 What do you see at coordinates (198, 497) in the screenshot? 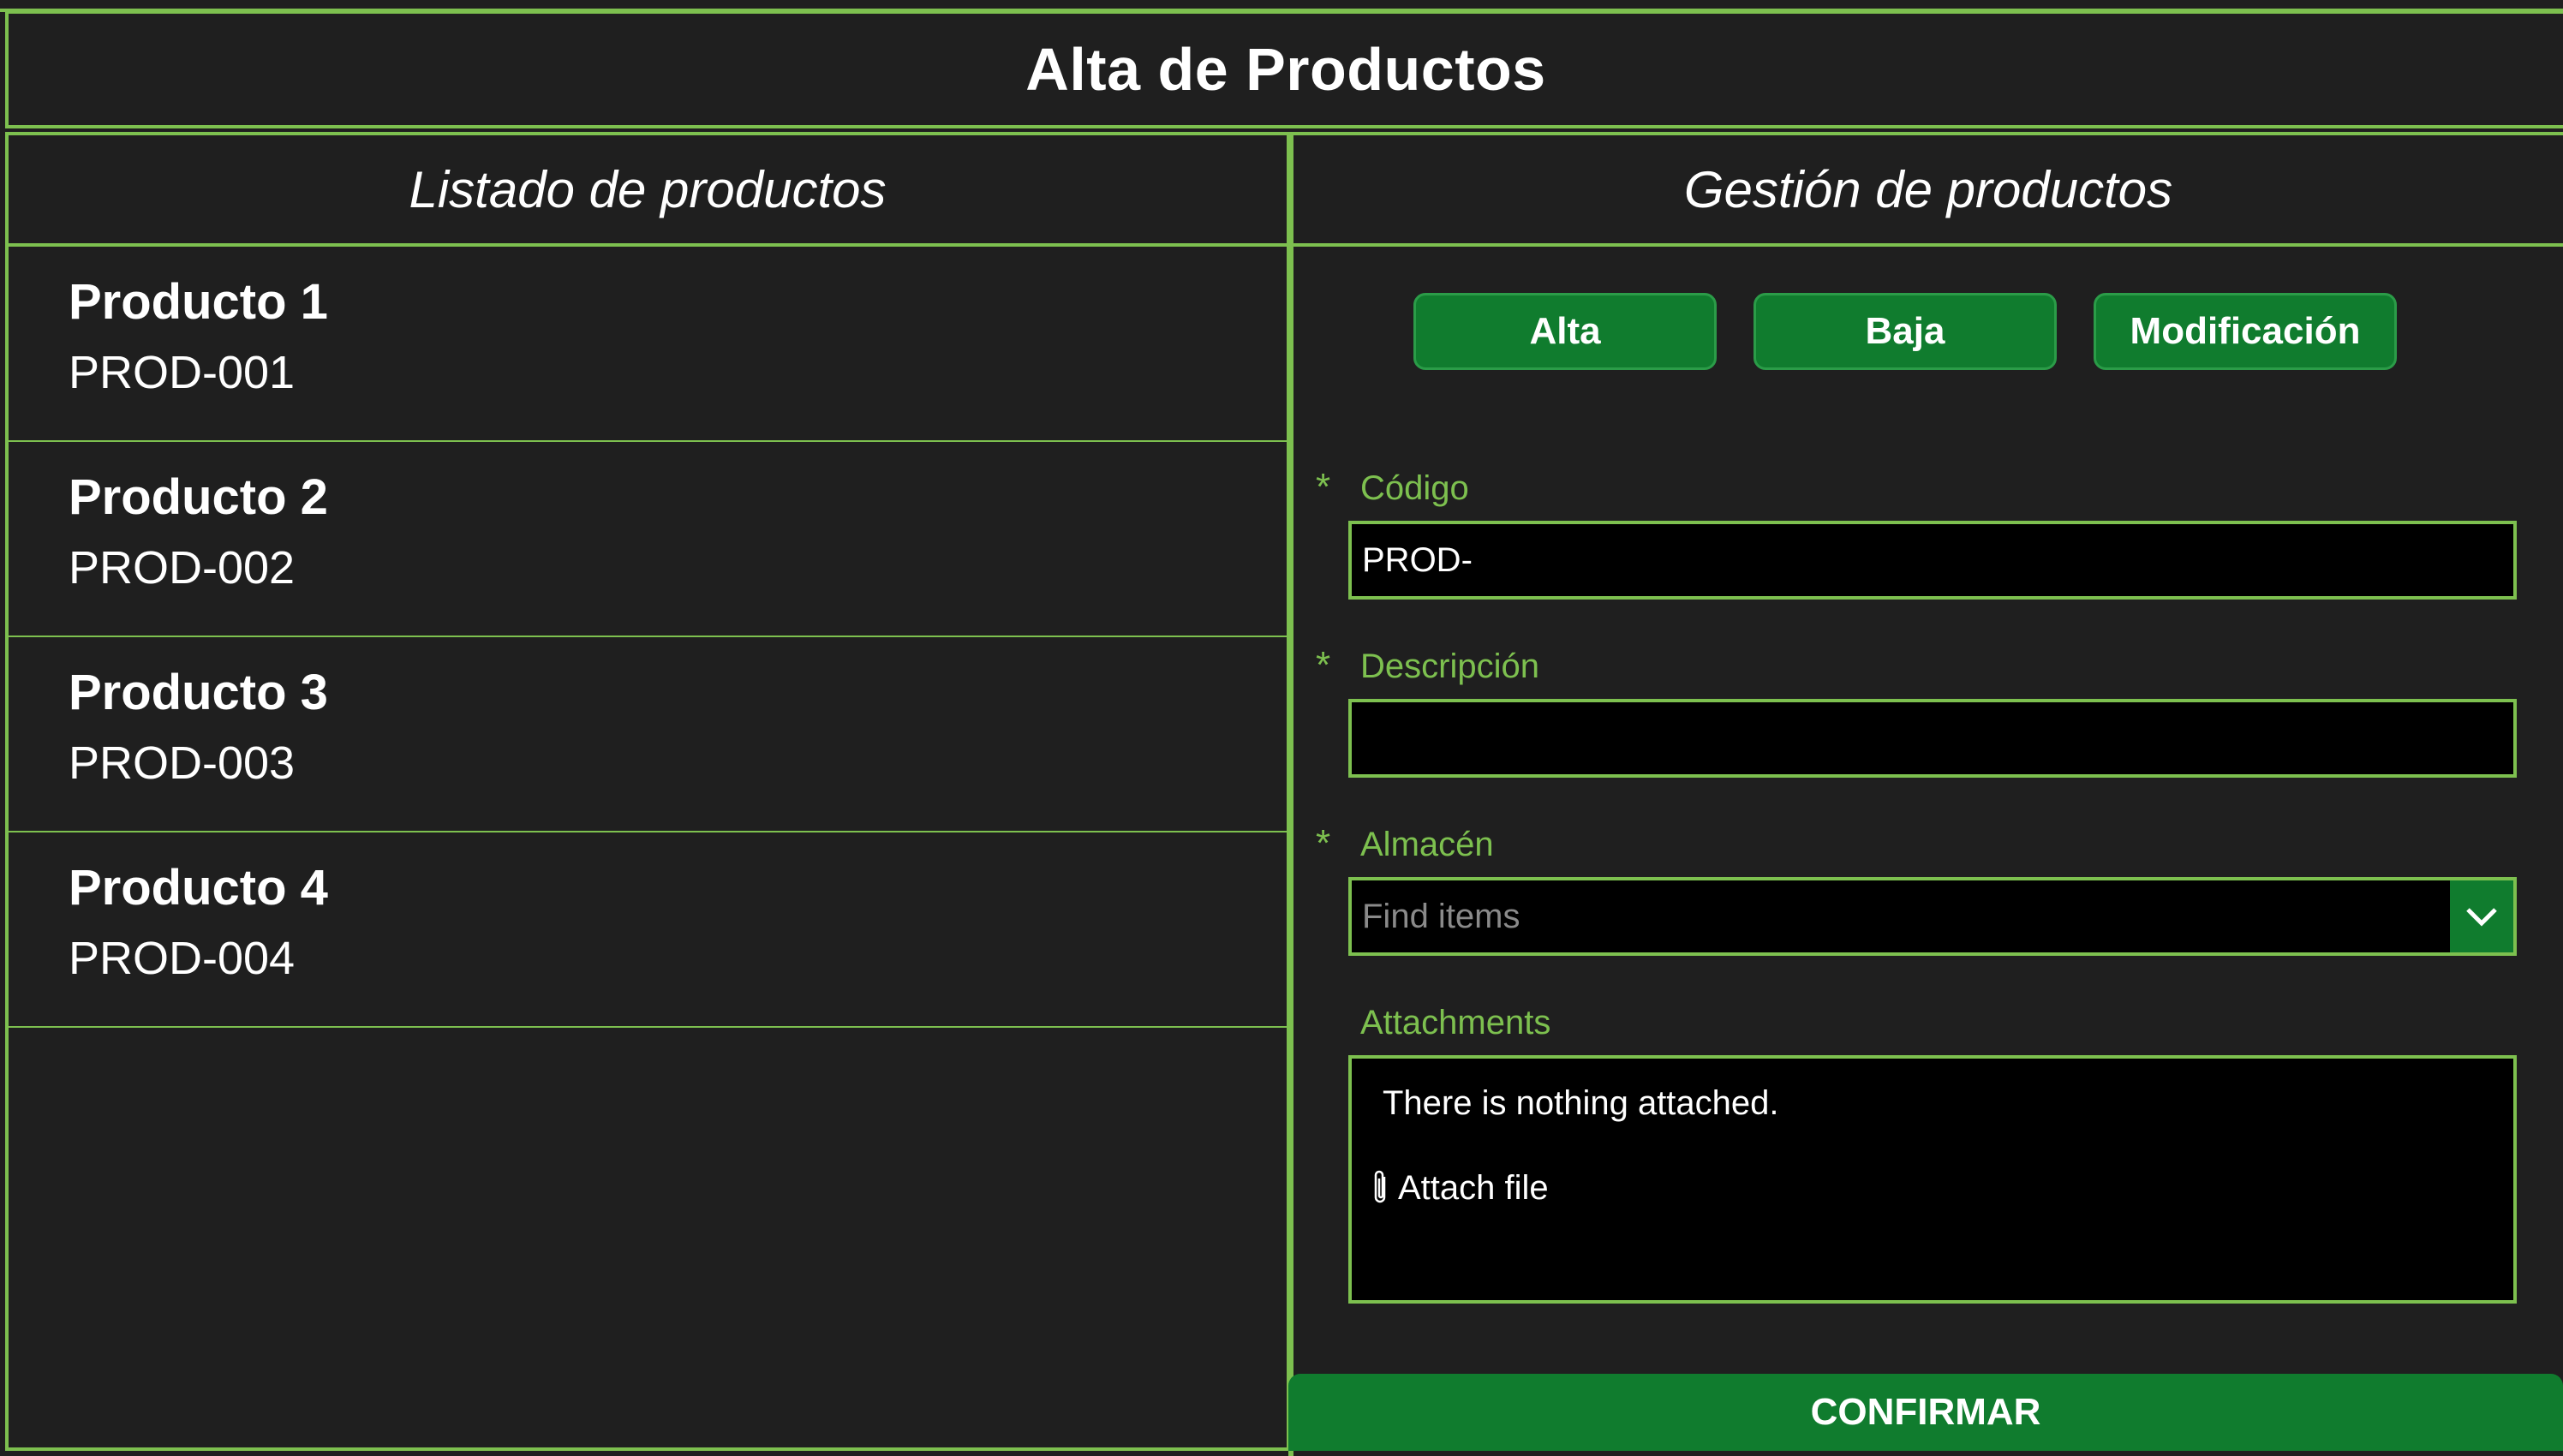
I see `product-name: Producto 2` at bounding box center [198, 497].